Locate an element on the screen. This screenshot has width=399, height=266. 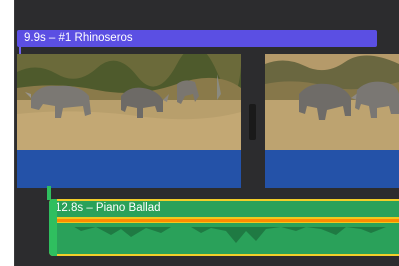
title-clip-label: 9.9s – #1 Rhinoseros is located at coordinates (78, 38).